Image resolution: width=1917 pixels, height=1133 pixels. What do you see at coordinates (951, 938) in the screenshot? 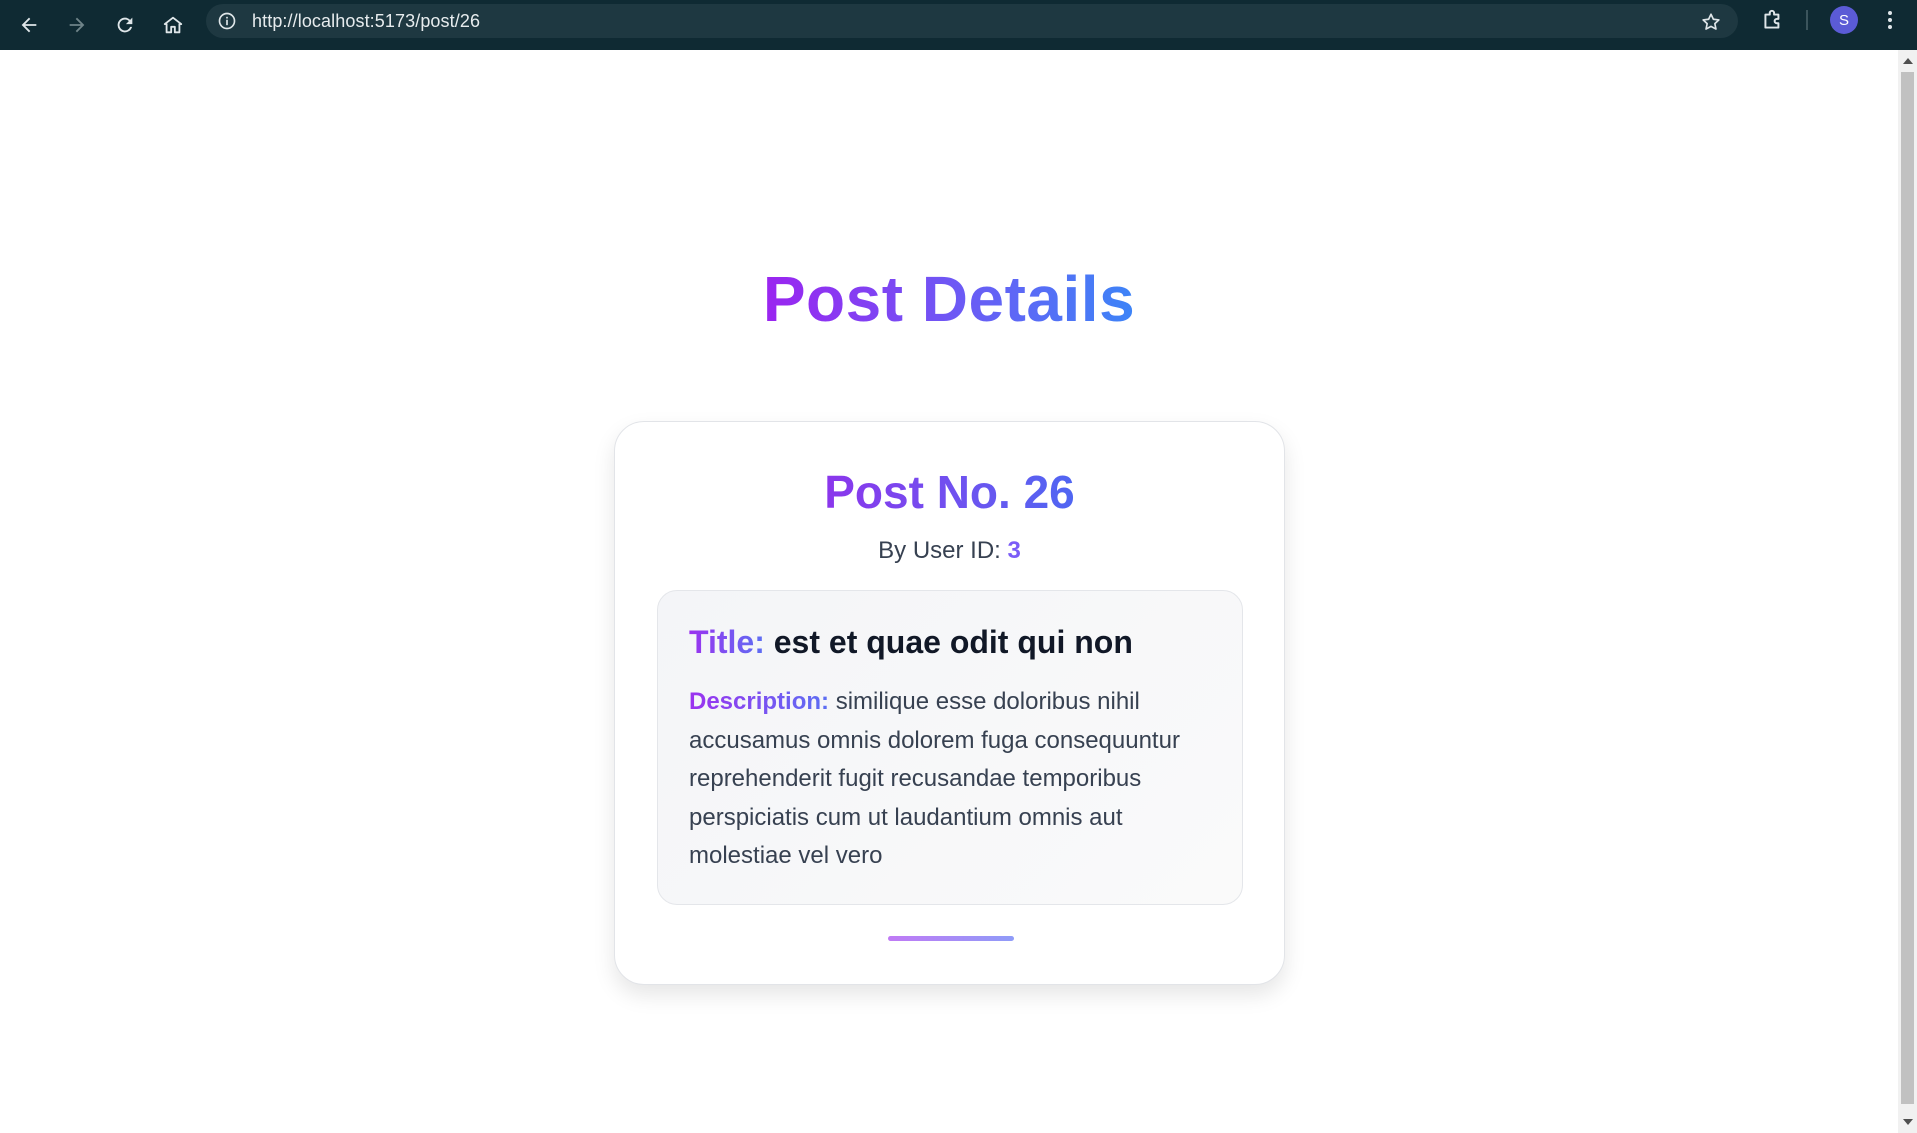
I see `decorative-accent-bar` at bounding box center [951, 938].